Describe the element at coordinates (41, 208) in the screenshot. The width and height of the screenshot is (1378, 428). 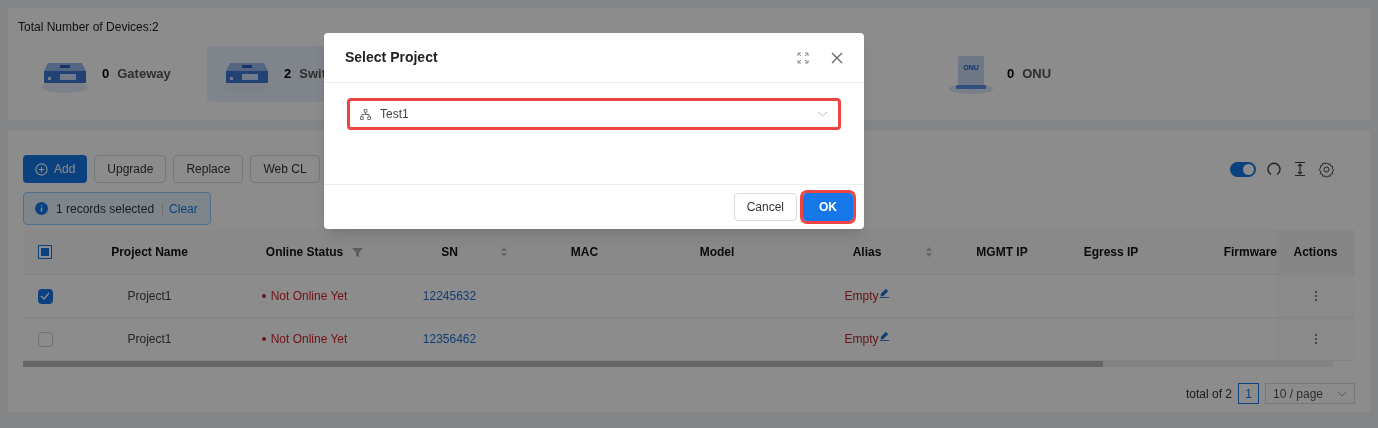
I see `info-icon` at that location.